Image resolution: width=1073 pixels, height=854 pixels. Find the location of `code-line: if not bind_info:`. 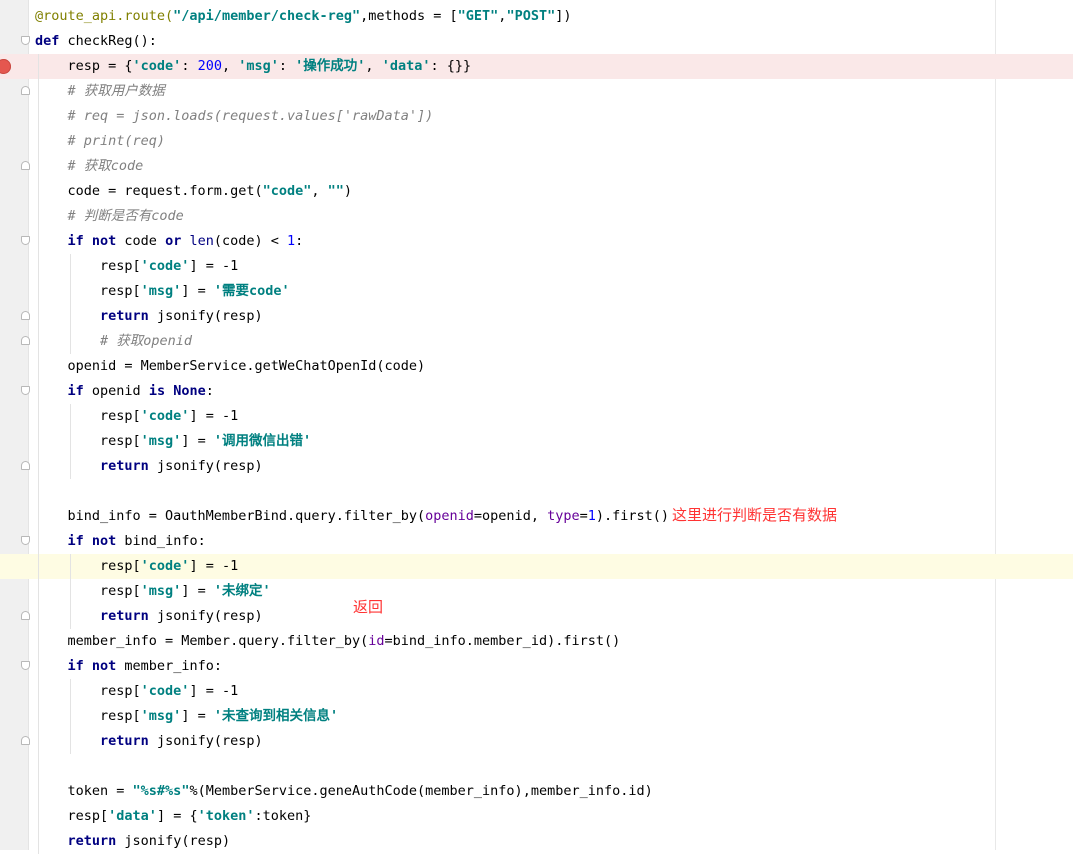

code-line: if not bind_info: is located at coordinates (536, 541).